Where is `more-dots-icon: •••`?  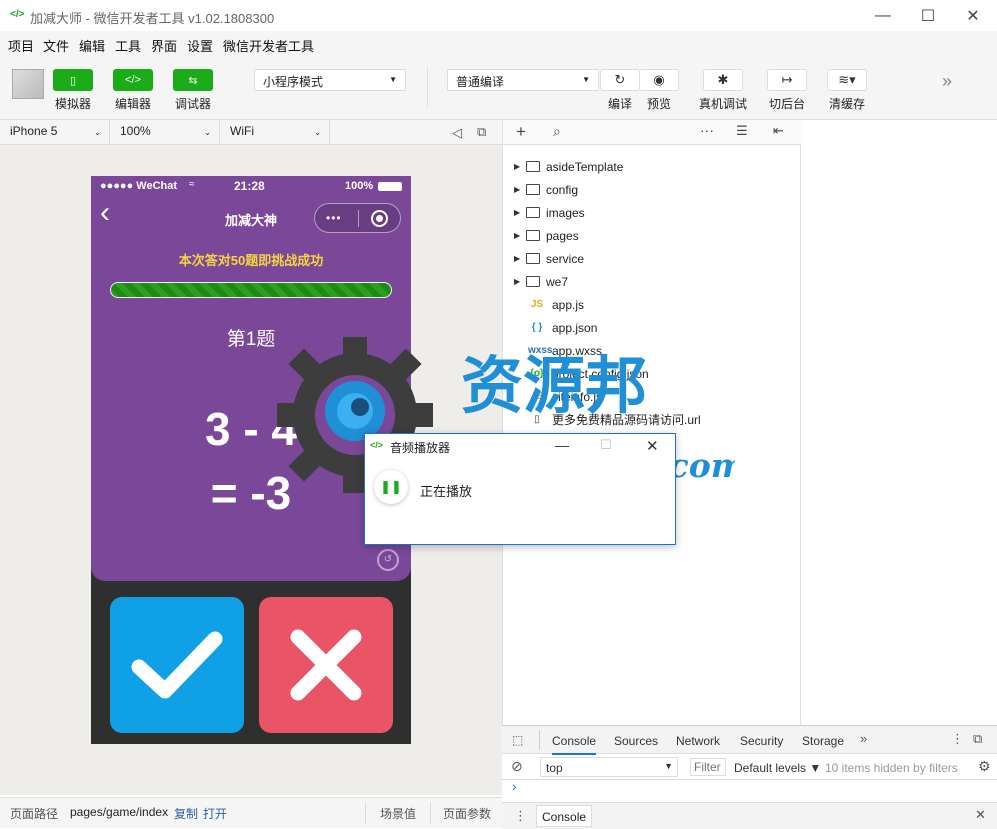
more-dots-icon: ••• is located at coordinates (334, 218).